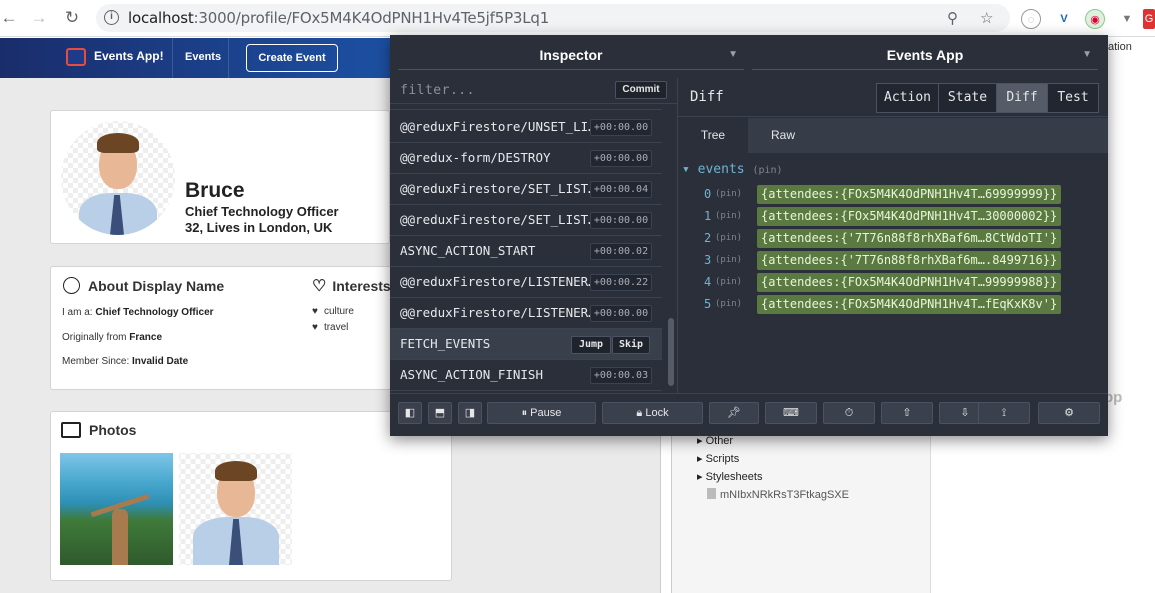 The width and height of the screenshot is (1155, 593). Describe the element at coordinates (671, 352) in the screenshot. I see `action-list-scrollbar` at that location.